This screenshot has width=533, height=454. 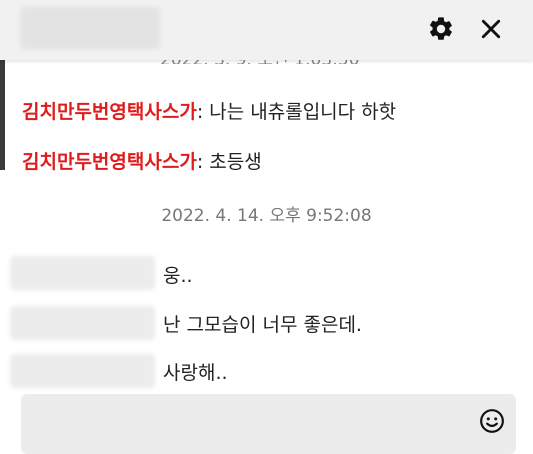 What do you see at coordinates (303, 112) in the screenshot?
I see `message-text: 나는 내츄롤입니다 하핫` at bounding box center [303, 112].